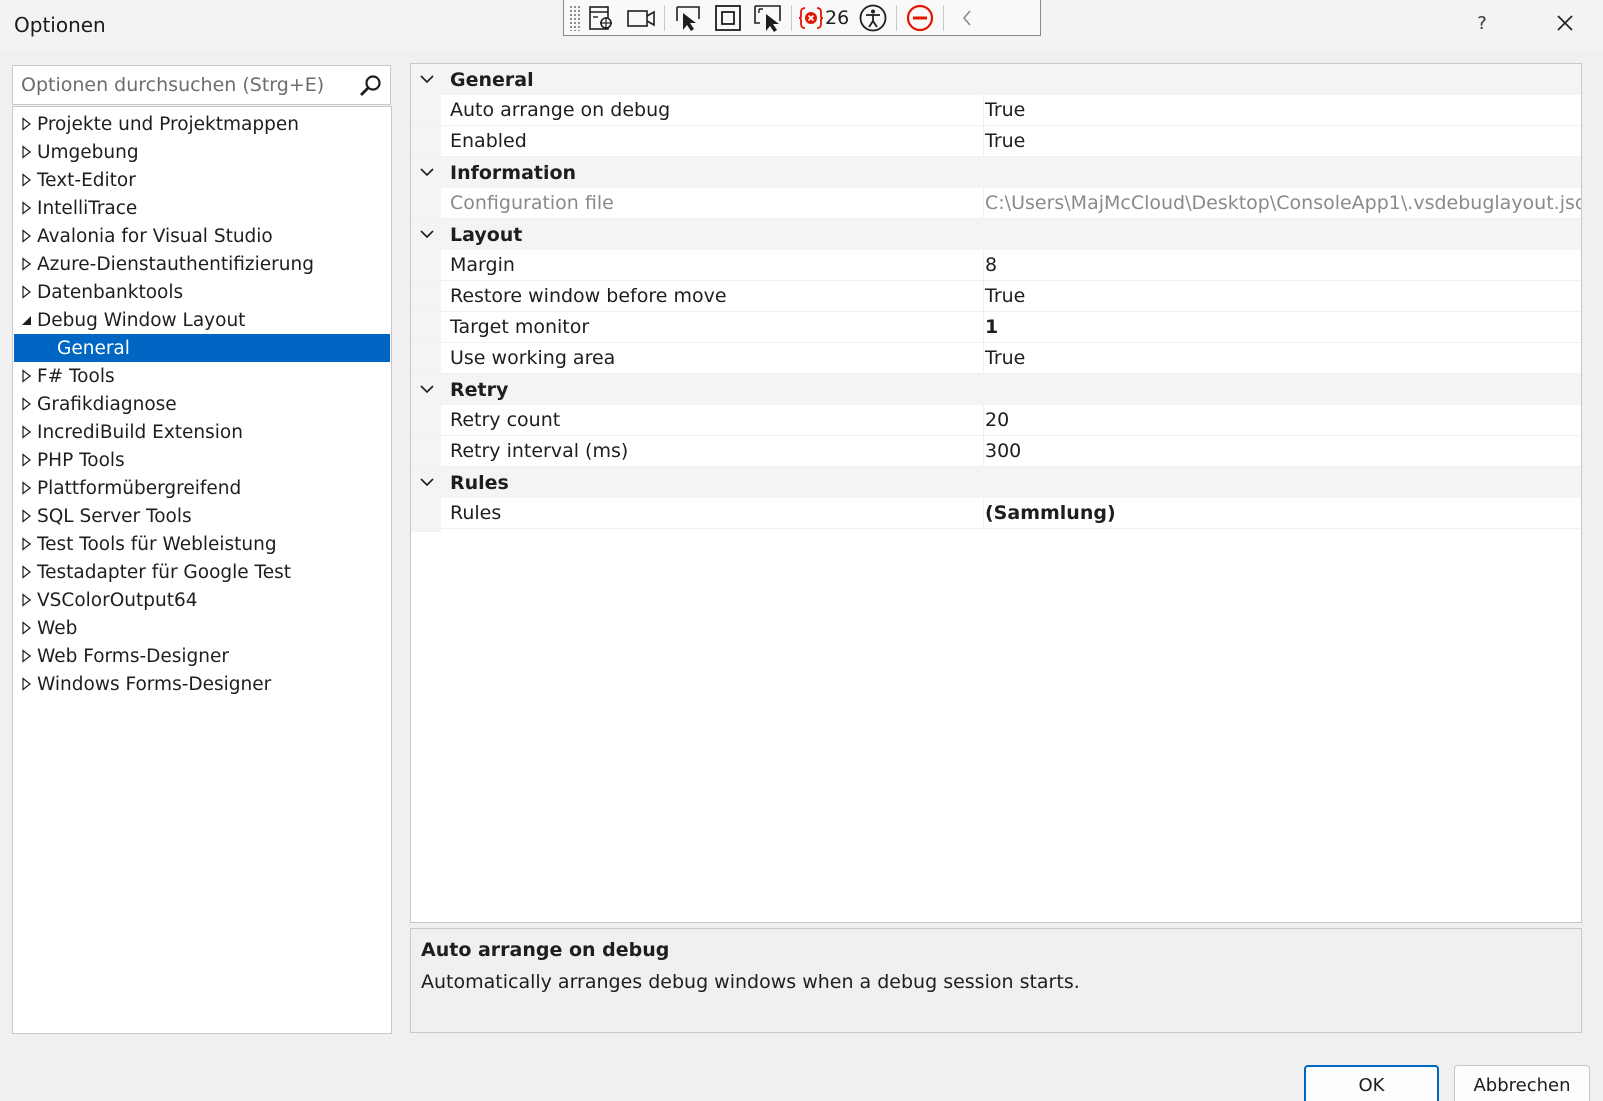  Describe the element at coordinates (533, 358) in the screenshot. I see `property-name: Use working area` at that location.